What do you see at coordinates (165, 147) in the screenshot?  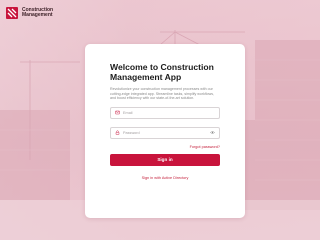 I see `forgot-password-link: Forgot password?` at bounding box center [165, 147].